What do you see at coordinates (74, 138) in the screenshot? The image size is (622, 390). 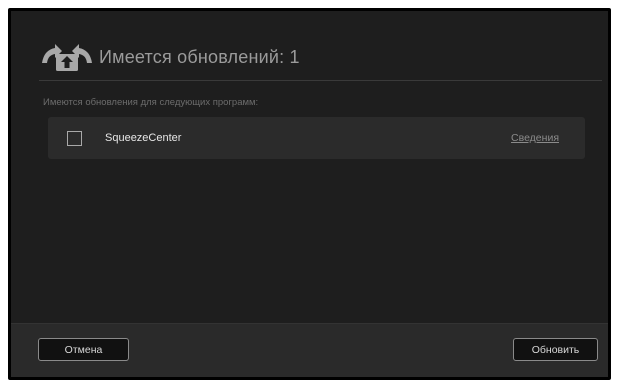 I see `update-checkbox` at bounding box center [74, 138].